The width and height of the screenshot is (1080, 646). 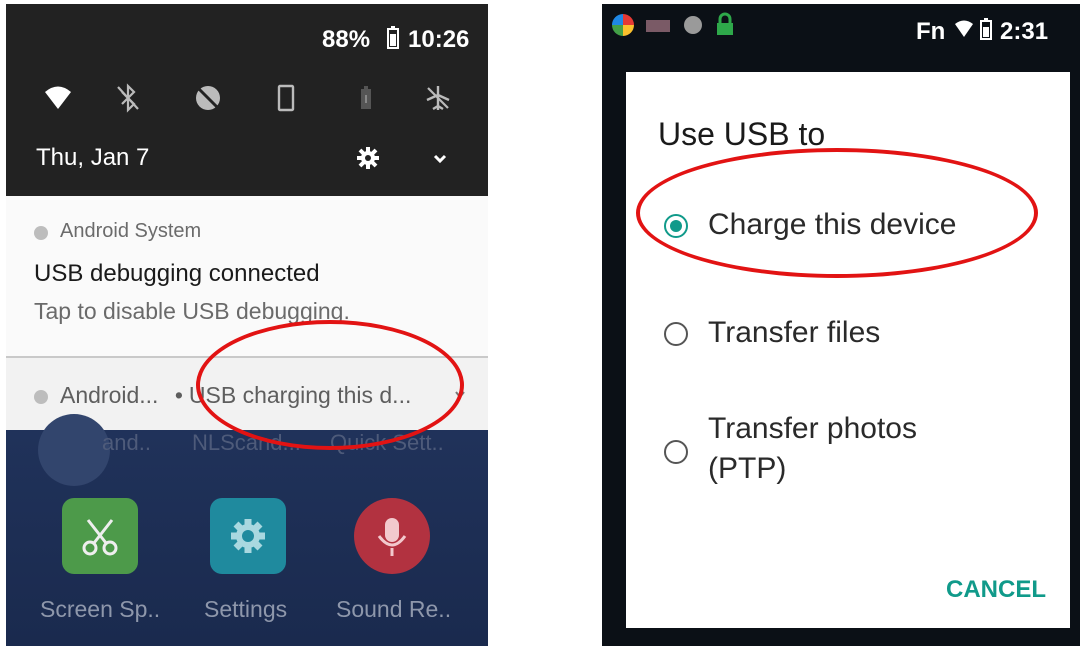 What do you see at coordinates (812, 428) in the screenshot?
I see `option-label-line1: Transfer photos` at bounding box center [812, 428].